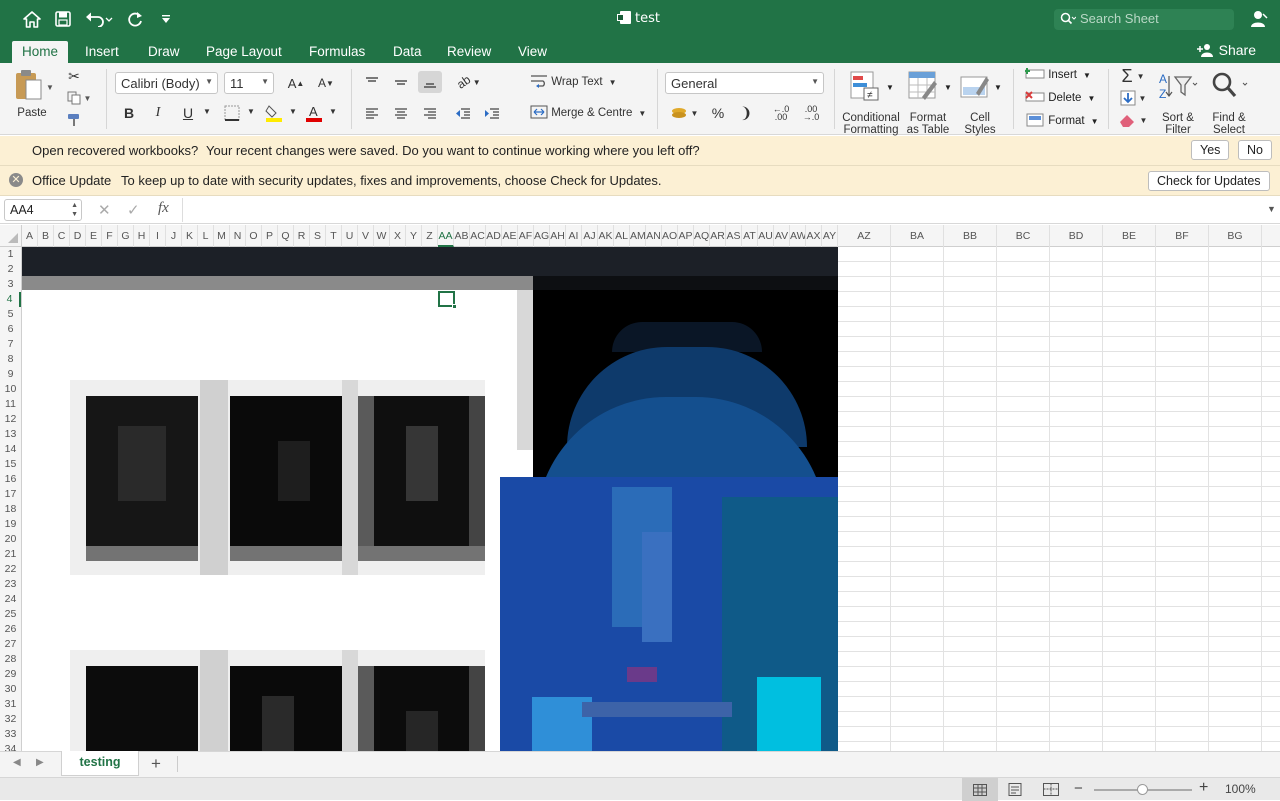  What do you see at coordinates (10, 404) in the screenshot?
I see `row-header: 11` at bounding box center [10, 404].